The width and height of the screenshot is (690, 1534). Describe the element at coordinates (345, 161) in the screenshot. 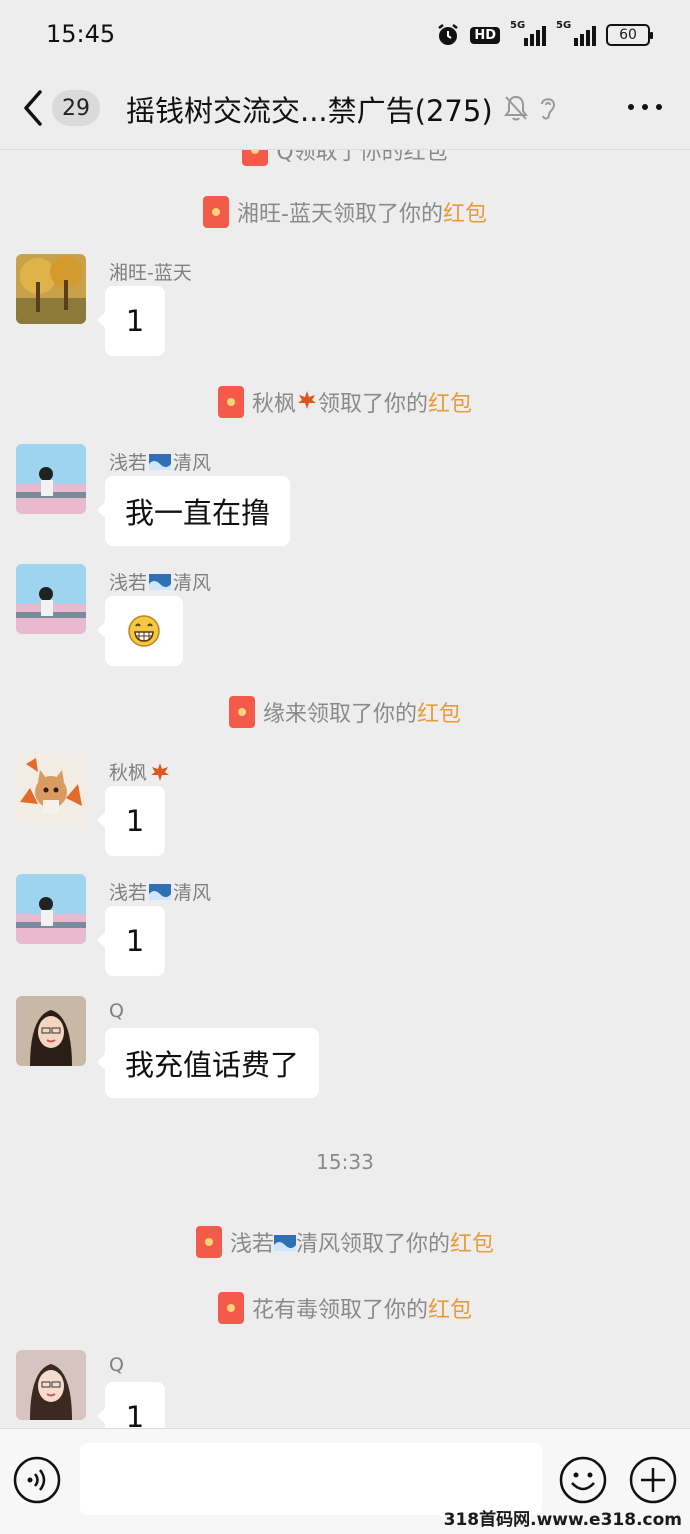

I see `system-notice-cutoff: Q领取了你的红包` at that location.